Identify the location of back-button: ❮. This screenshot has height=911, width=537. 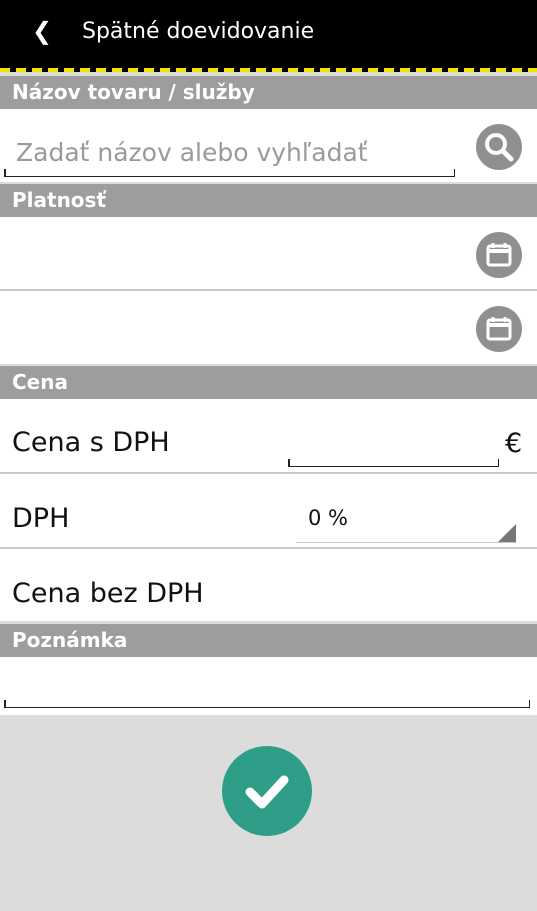
(42, 31).